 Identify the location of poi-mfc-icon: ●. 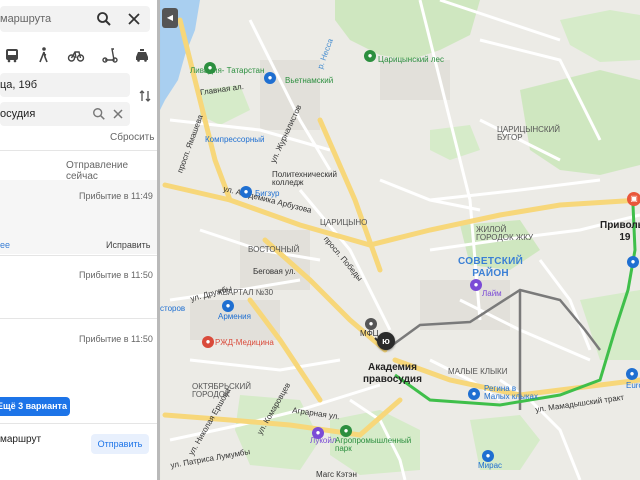
(371, 324).